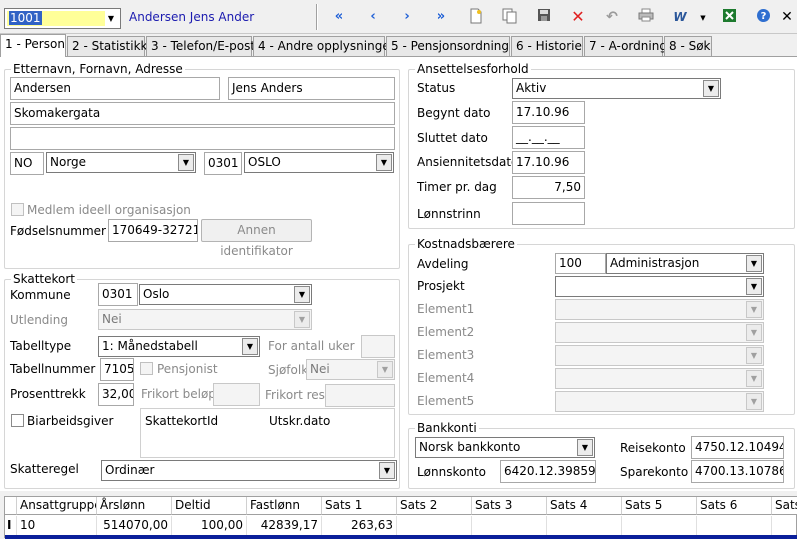 The height and width of the screenshot is (539, 797). What do you see at coordinates (737, 471) in the screenshot?
I see `sparekonto-field: 4700.13.10786` at bounding box center [737, 471].